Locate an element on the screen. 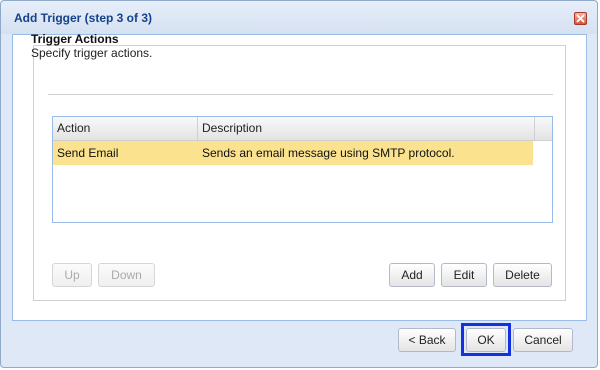 The height and width of the screenshot is (370, 600). close-button is located at coordinates (580, 18).